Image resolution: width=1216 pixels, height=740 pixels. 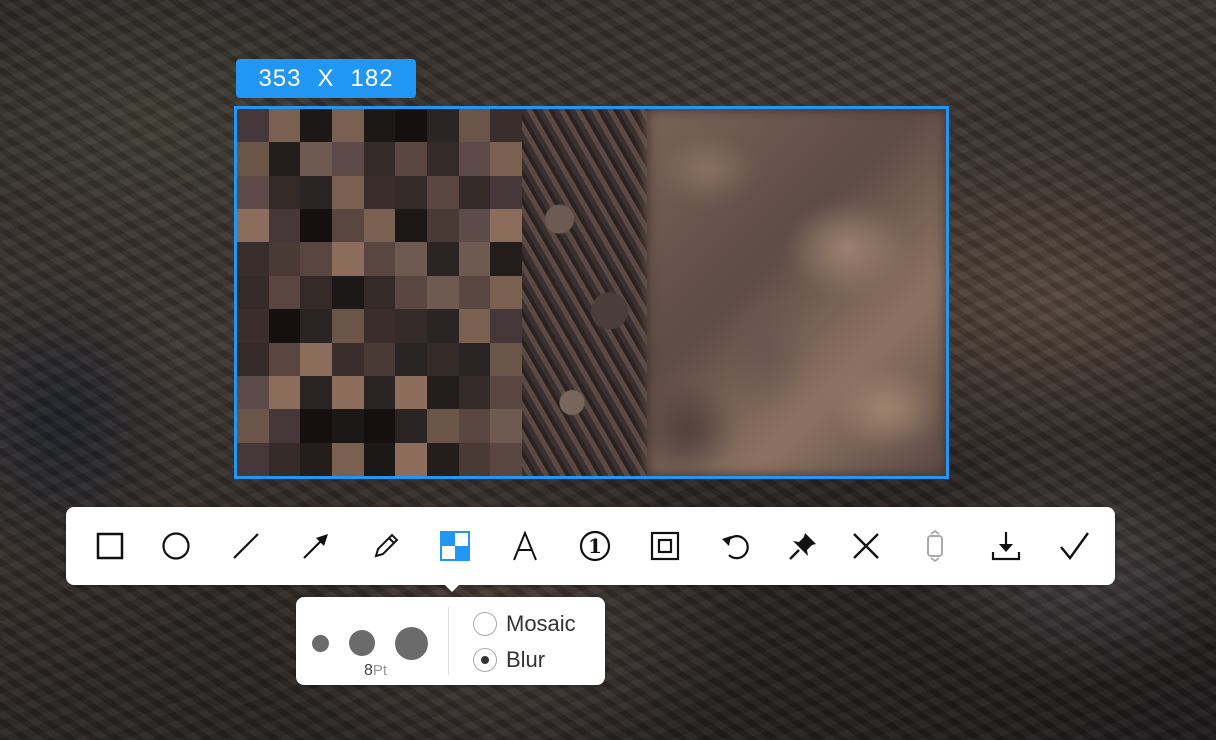 I want to click on number-icon: 1, so click(x=595, y=546).